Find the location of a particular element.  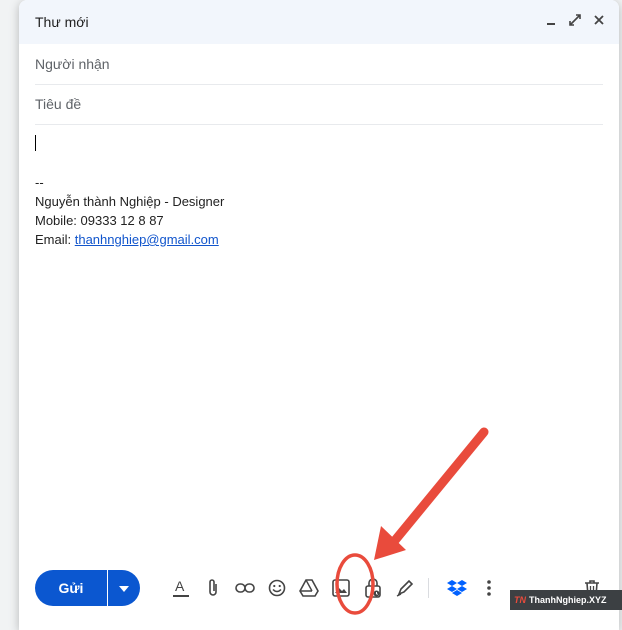

recipients-field: Người nhận is located at coordinates (319, 64).